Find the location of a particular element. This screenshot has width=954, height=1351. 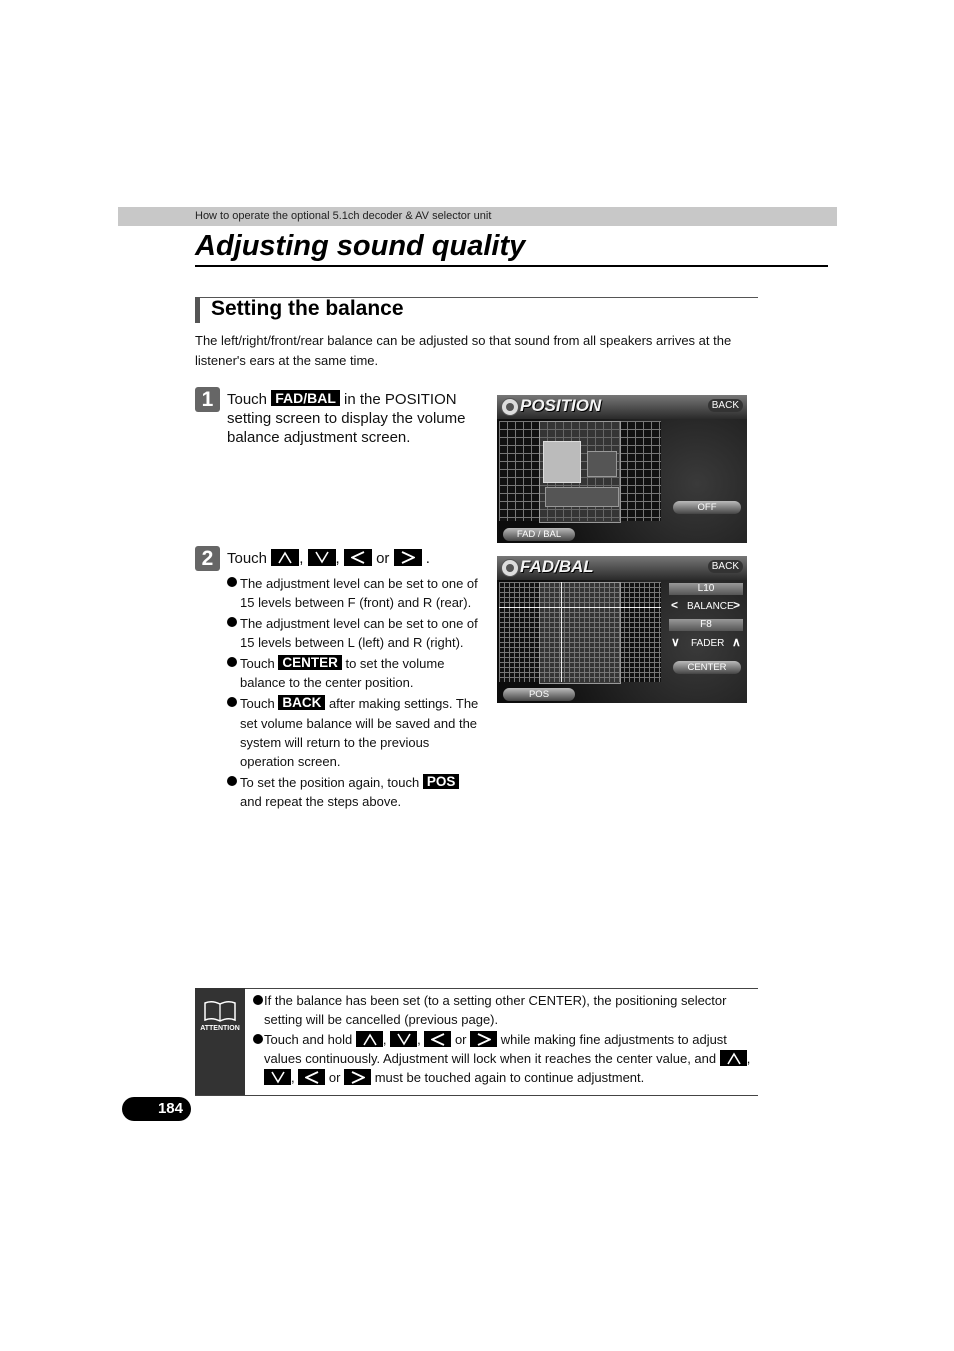

section-bar is located at coordinates (197, 310).